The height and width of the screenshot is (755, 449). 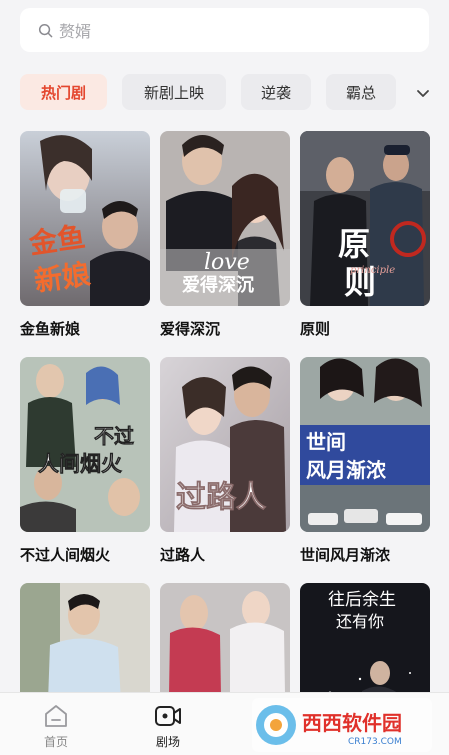 I want to click on svg-text: 往后余生, so click(x=362, y=600).